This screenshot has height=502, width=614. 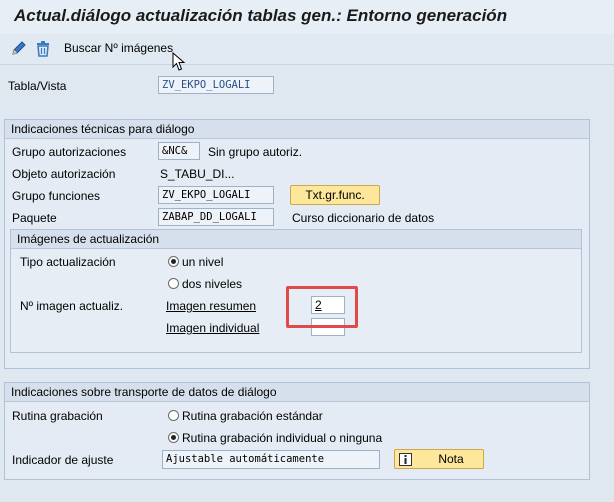 What do you see at coordinates (173, 437) in the screenshot?
I see `radio-individual-routine` at bounding box center [173, 437].